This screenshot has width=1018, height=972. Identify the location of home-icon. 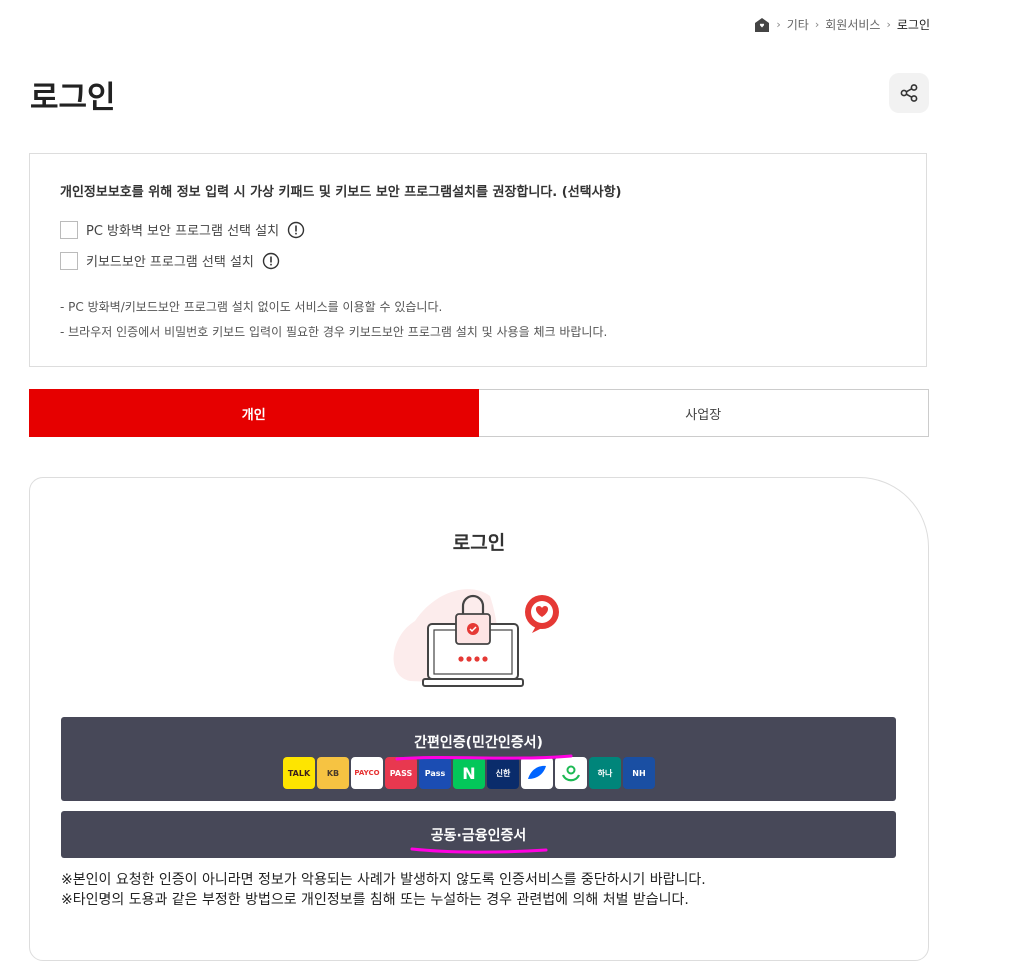
(762, 25).